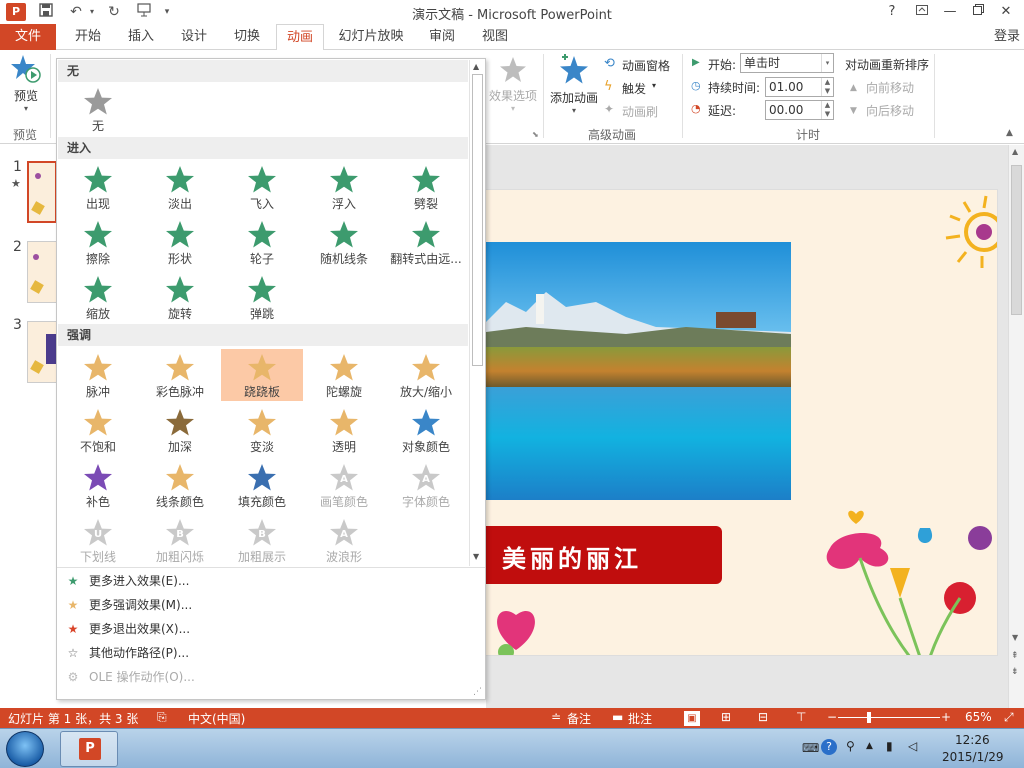  I want to click on effect-emphasis: 加深, so click(180, 430).